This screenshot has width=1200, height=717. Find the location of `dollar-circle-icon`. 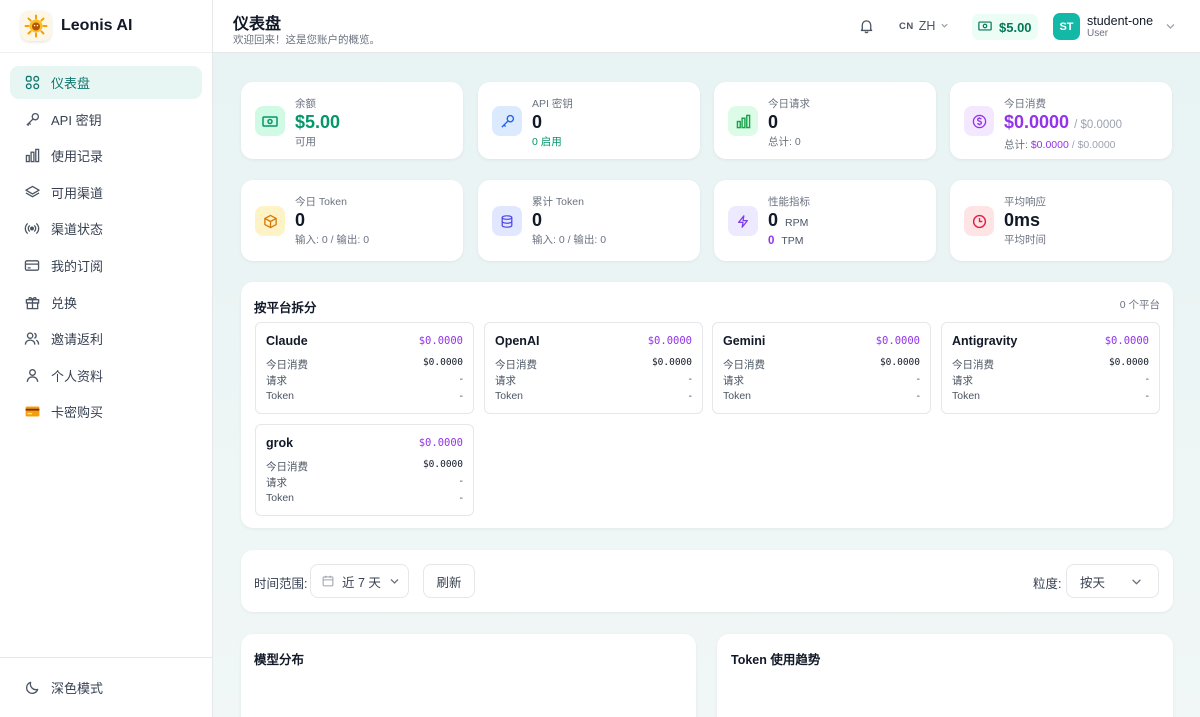

dollar-circle-icon is located at coordinates (979, 121).